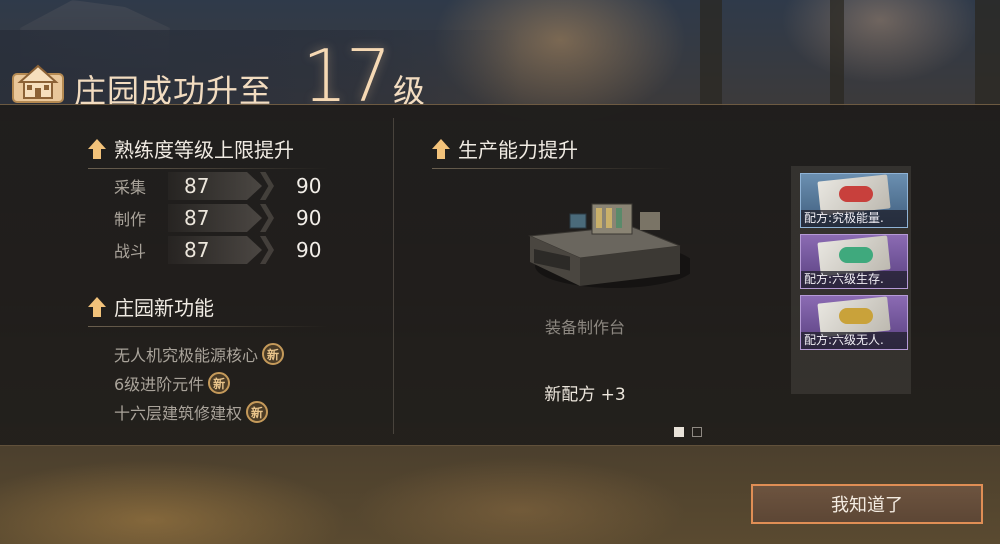 The image size is (1000, 544). What do you see at coordinates (854, 340) in the screenshot?
I see `recipe-label: 配方:六级无人.` at bounding box center [854, 340].